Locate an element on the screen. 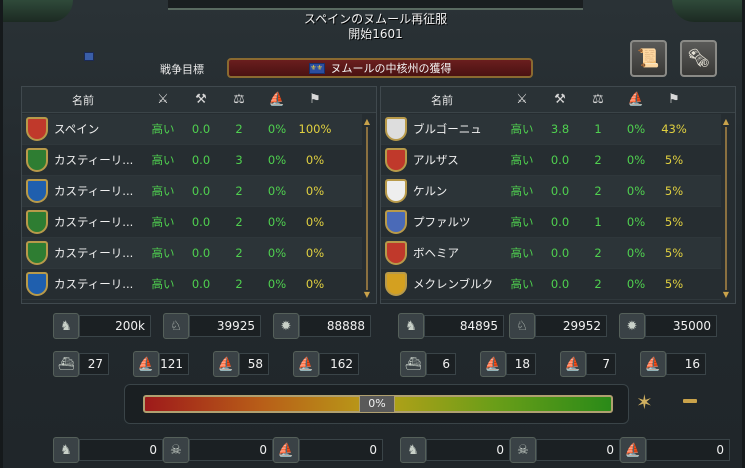  defender-infantry: ♞ 84895 is located at coordinates (451, 326).